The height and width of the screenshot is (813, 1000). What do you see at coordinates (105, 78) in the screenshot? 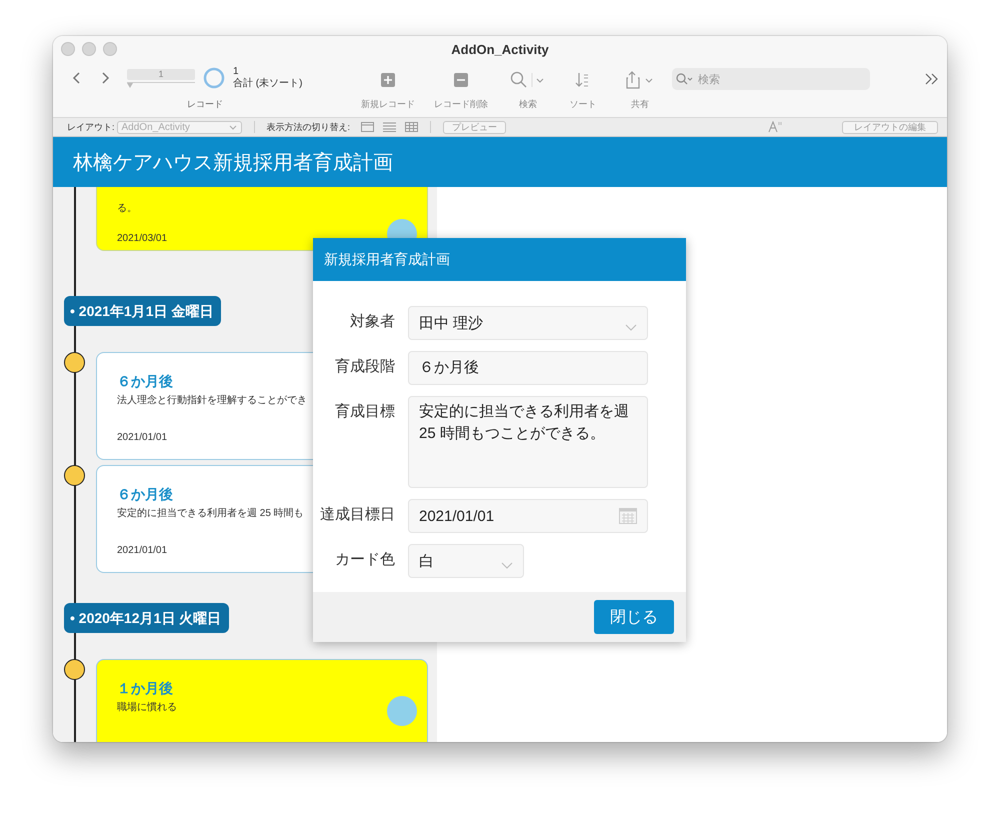
I see `forward-icon` at bounding box center [105, 78].